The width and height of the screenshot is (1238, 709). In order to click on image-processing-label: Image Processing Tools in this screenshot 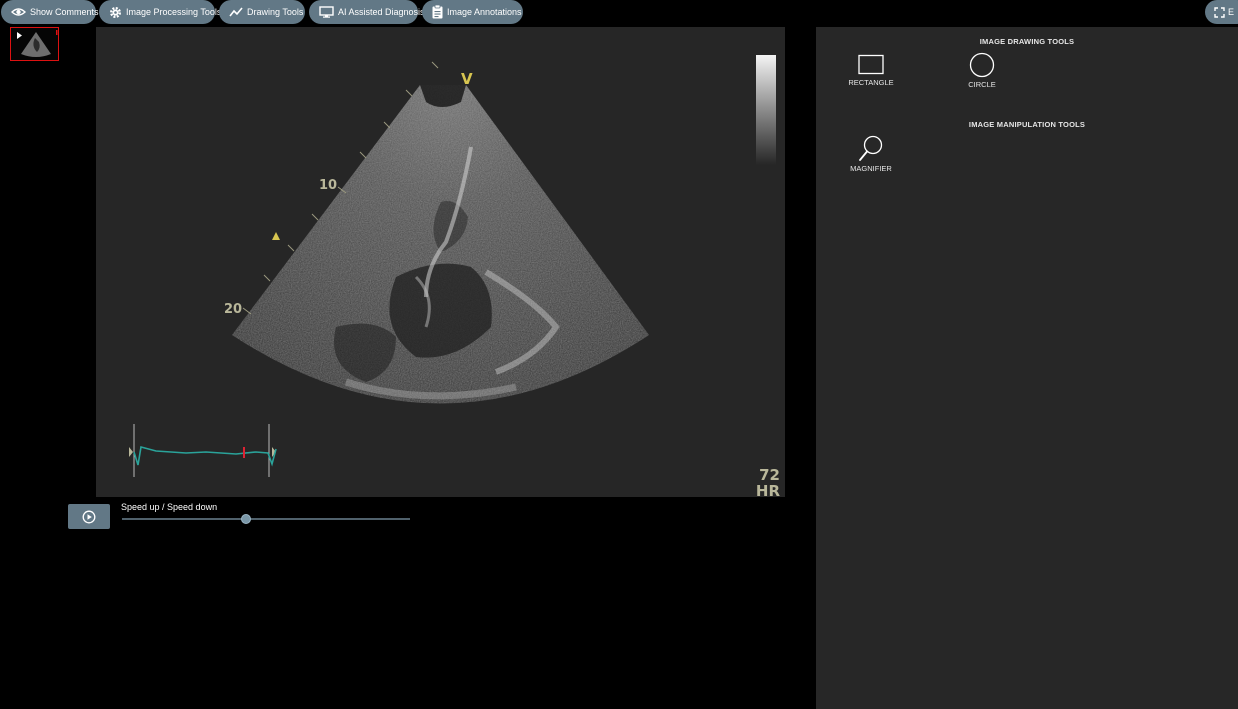, I will do `click(174, 12)`.